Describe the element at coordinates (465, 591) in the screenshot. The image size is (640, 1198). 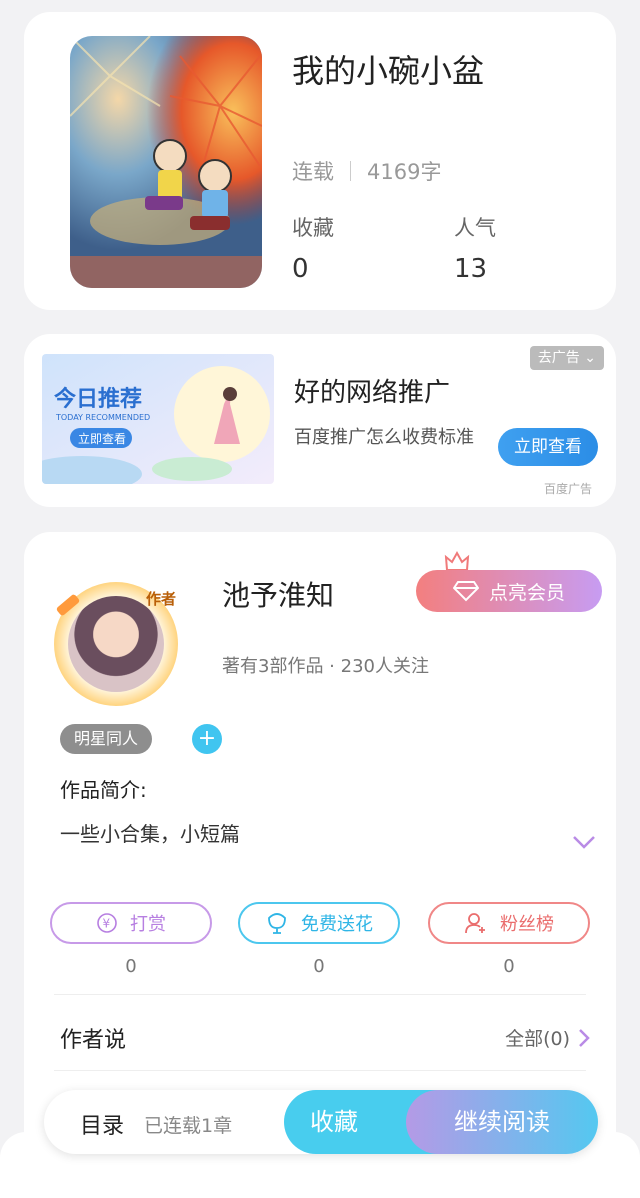
I see `diamond-icon` at that location.